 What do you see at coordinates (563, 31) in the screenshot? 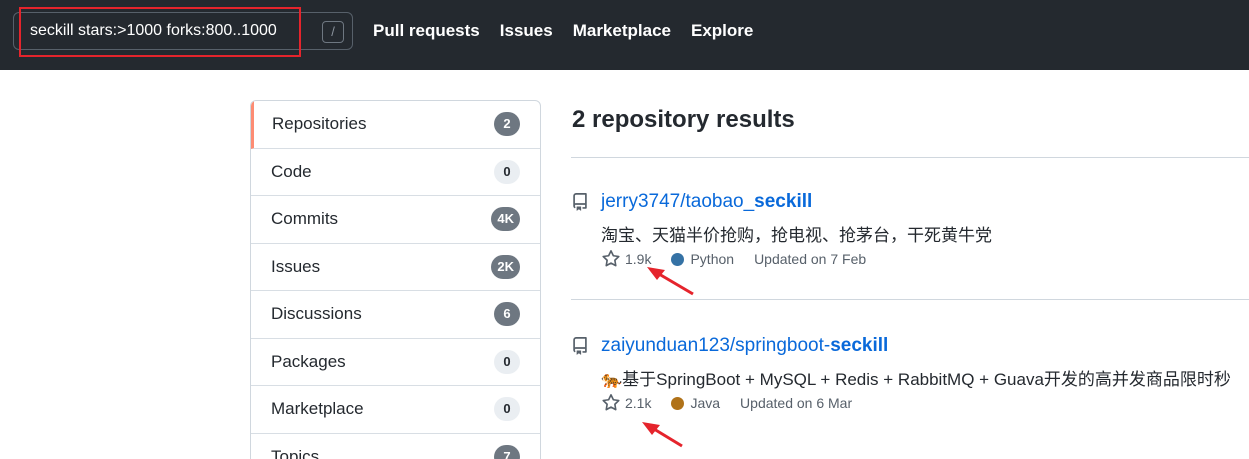
I see `header-nav: Pull requests Issues Marketplace Explore` at bounding box center [563, 31].